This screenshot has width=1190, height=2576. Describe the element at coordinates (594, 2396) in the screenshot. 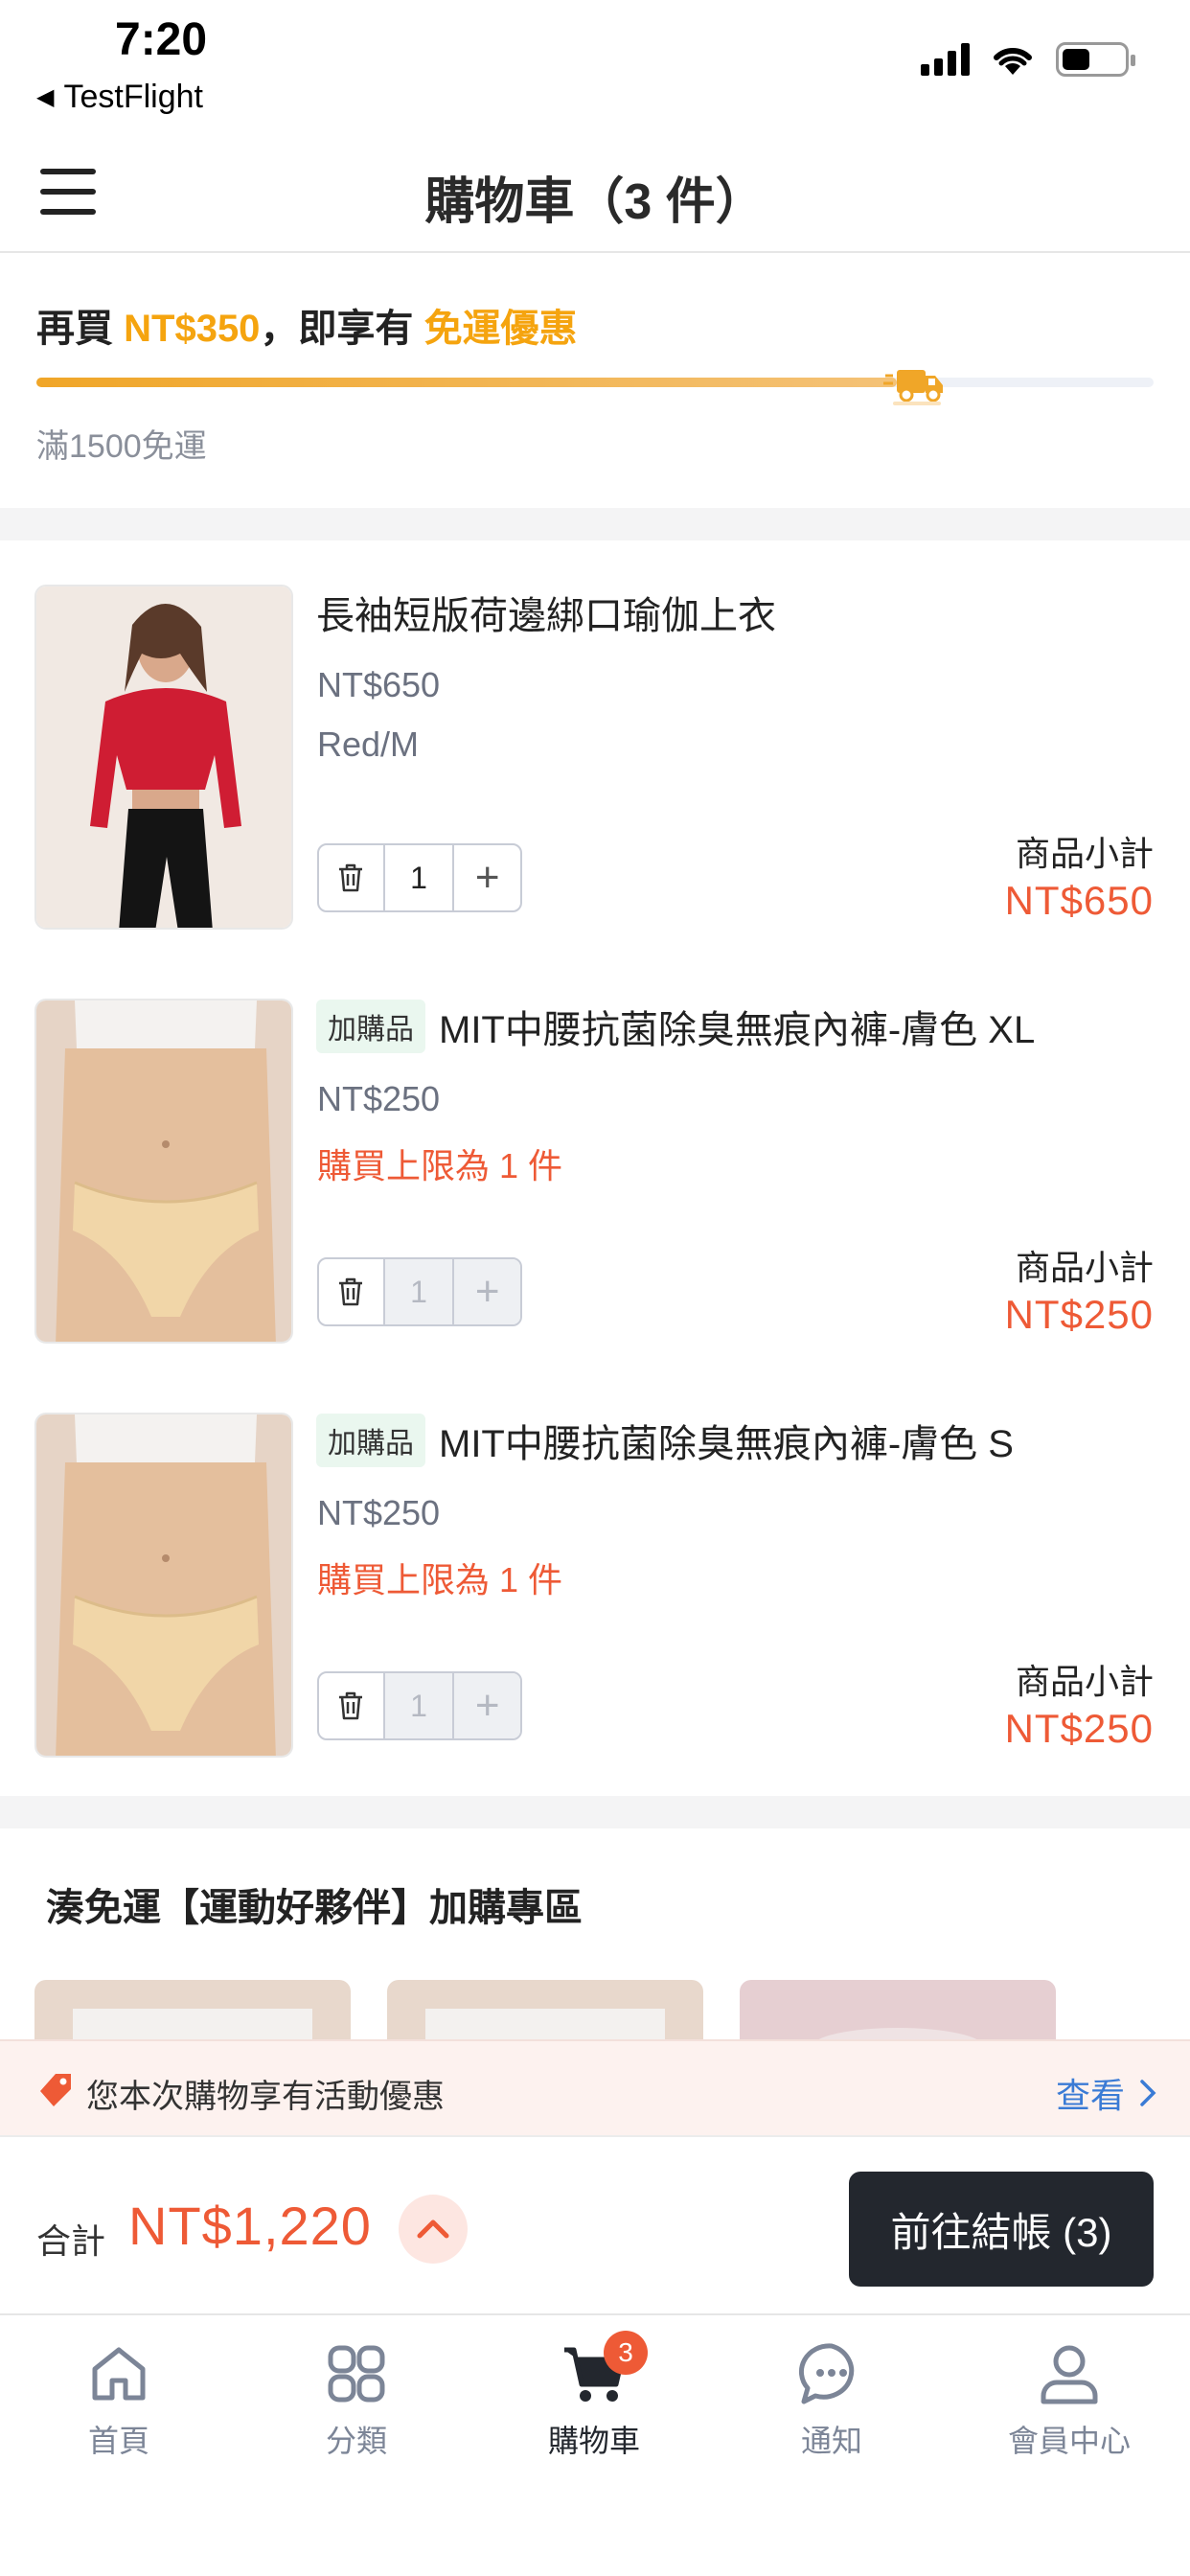

I see `tab-cart: 3 購物車` at that location.